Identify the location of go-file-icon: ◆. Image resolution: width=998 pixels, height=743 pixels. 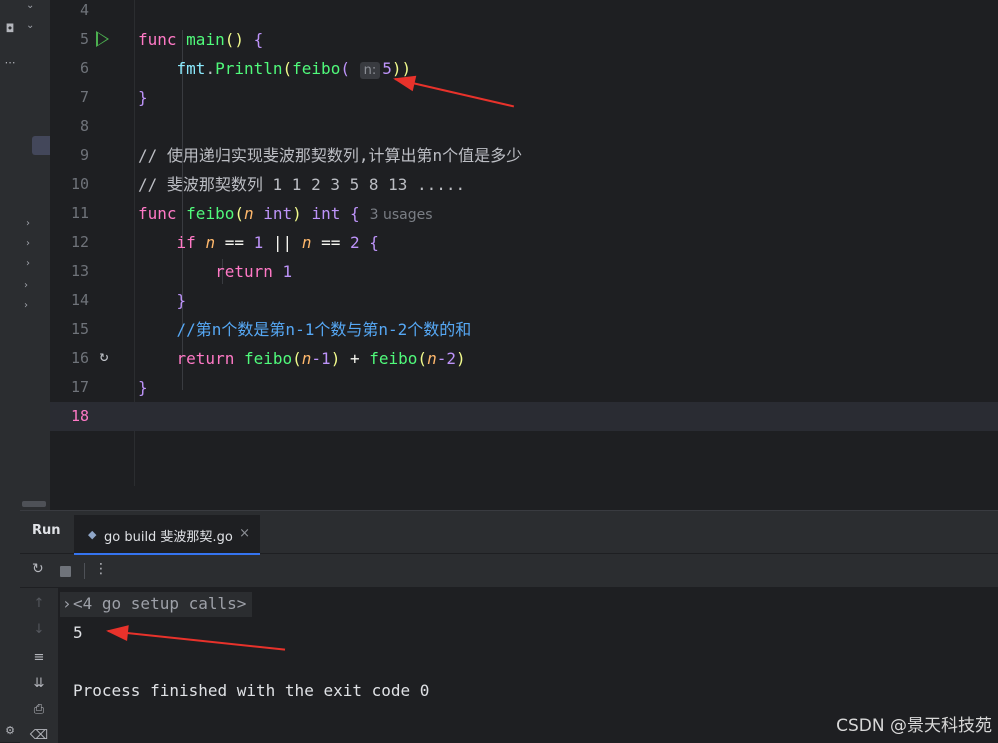
(92, 534).